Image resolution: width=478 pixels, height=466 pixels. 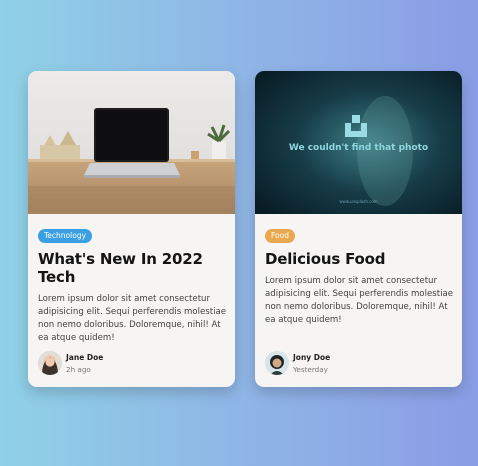 I want to click on image-credit: www.unsplash.com, so click(x=358, y=201).